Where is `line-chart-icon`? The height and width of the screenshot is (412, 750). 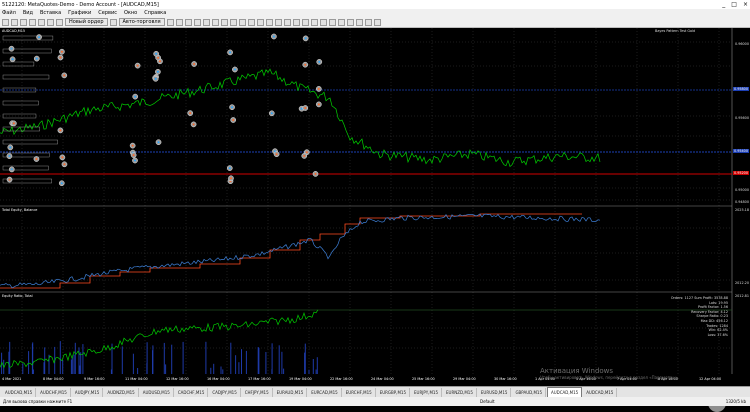 line-chart-icon is located at coordinates (188, 22).